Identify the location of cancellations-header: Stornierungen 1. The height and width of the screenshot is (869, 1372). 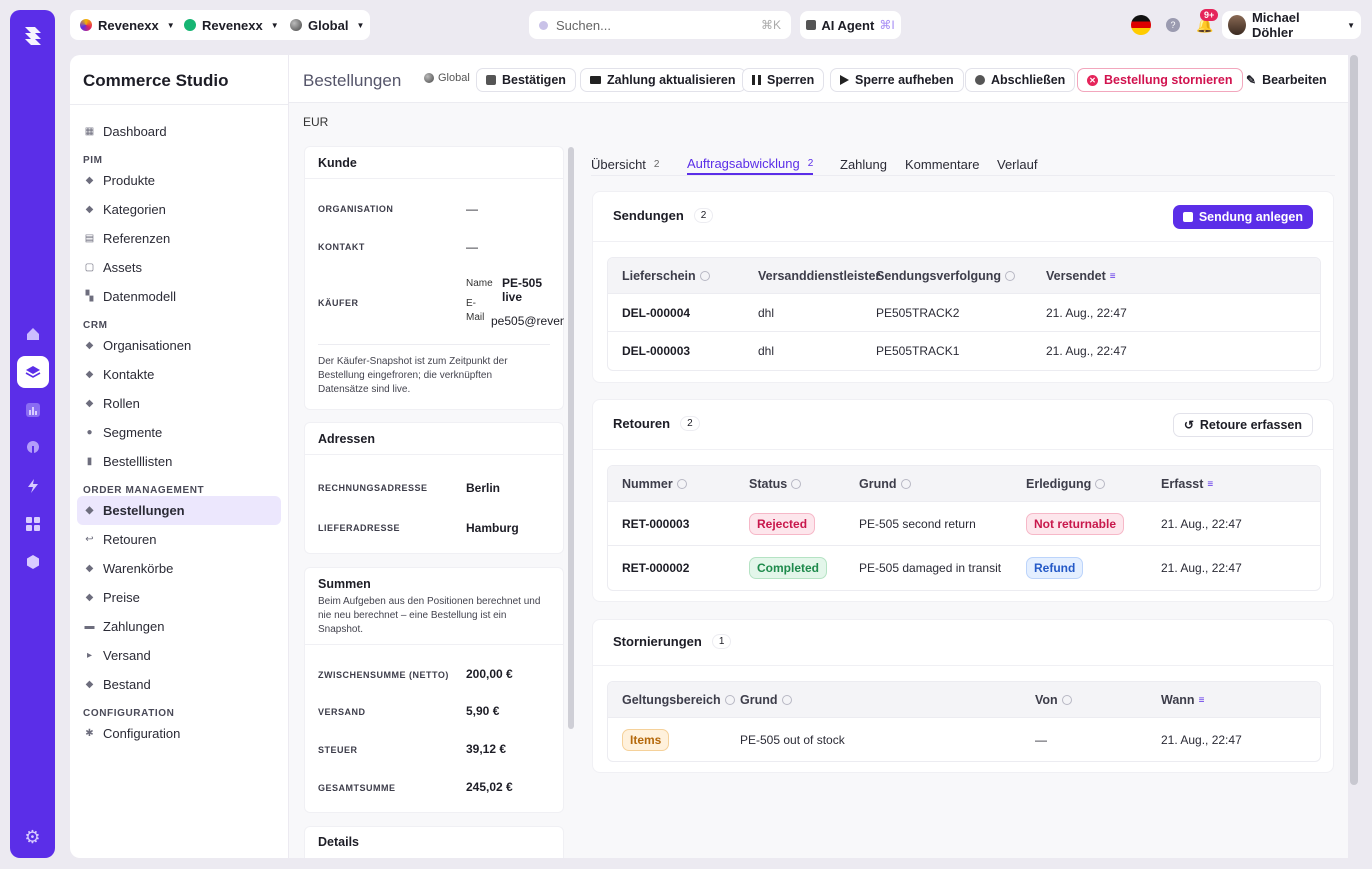
(672, 641).